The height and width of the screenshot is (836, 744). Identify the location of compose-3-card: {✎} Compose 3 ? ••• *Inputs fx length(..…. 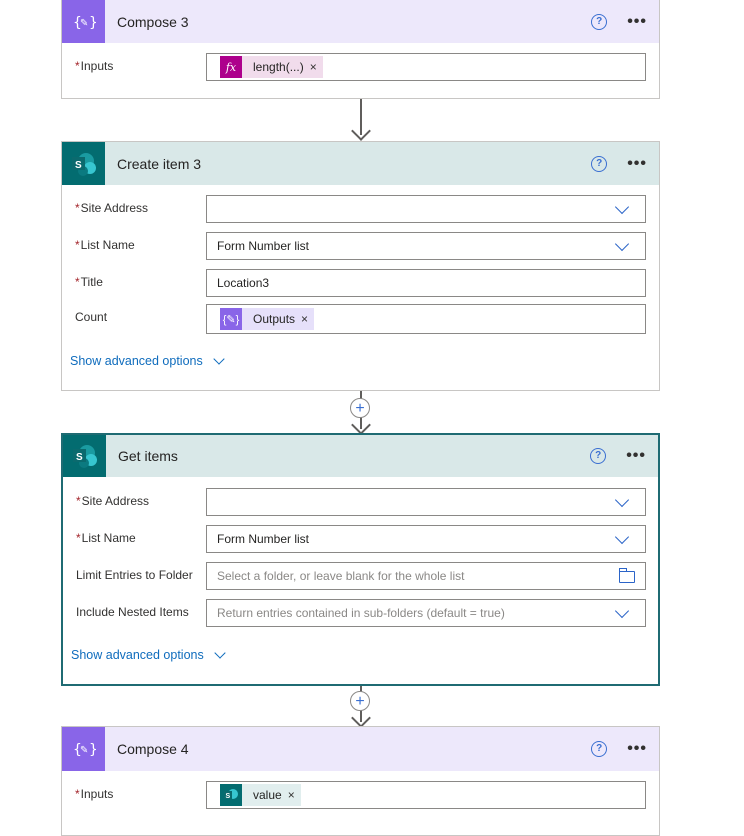
(360, 49).